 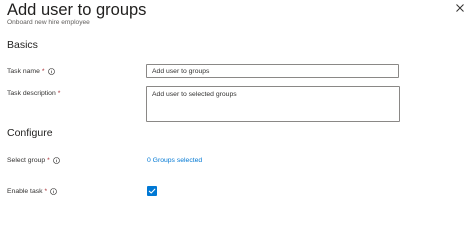 I want to click on enable-task-checkbox, so click(x=152, y=191).